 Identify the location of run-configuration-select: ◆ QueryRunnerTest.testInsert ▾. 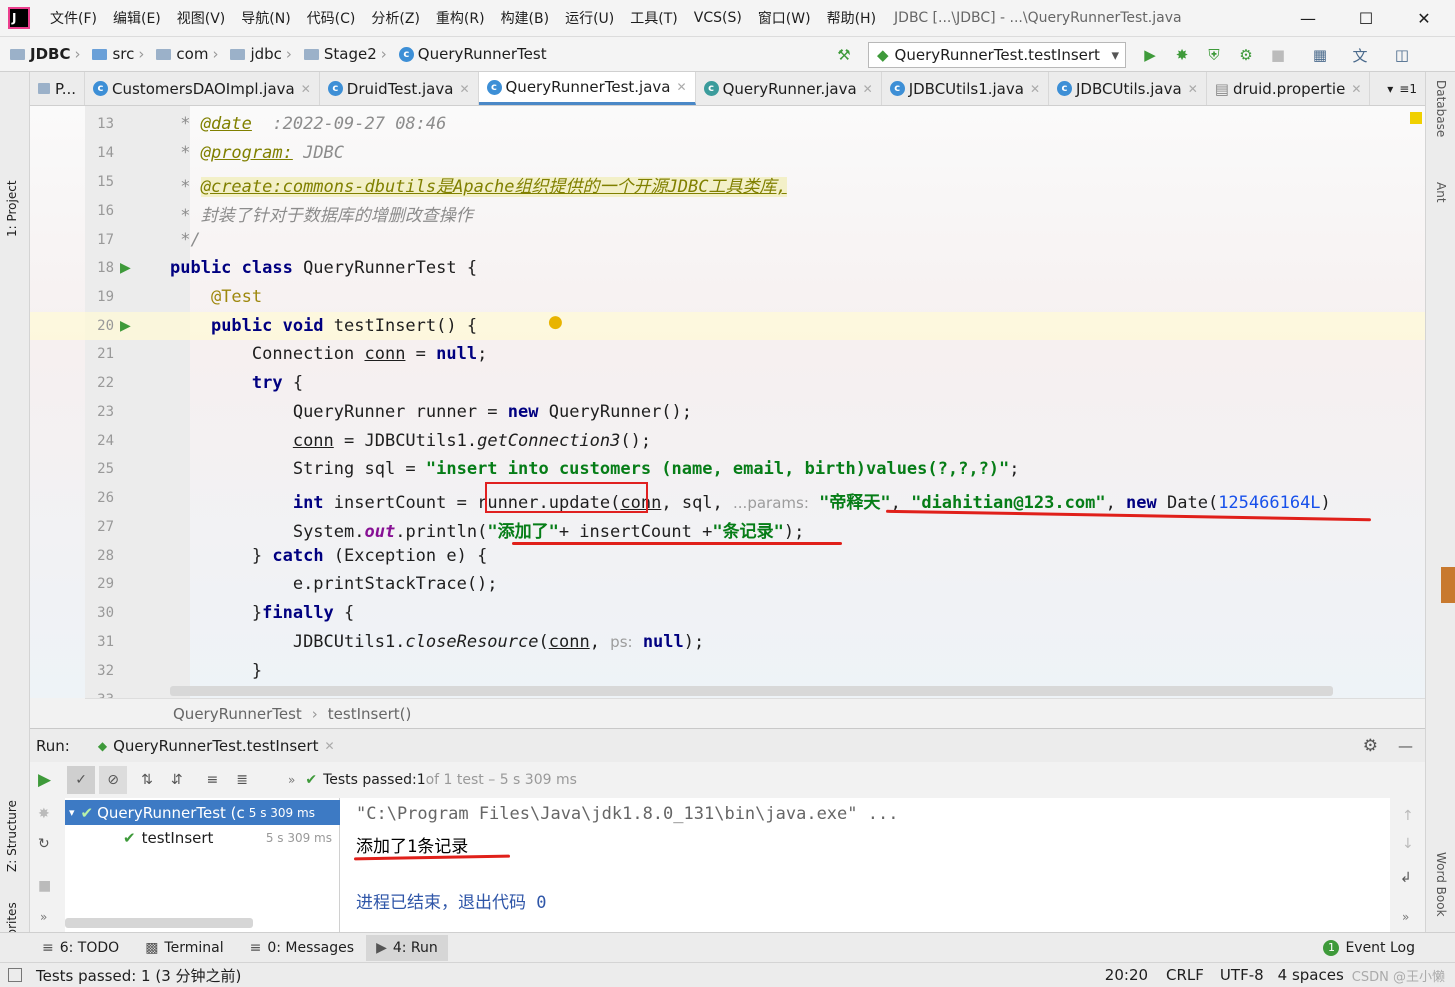
(997, 55).